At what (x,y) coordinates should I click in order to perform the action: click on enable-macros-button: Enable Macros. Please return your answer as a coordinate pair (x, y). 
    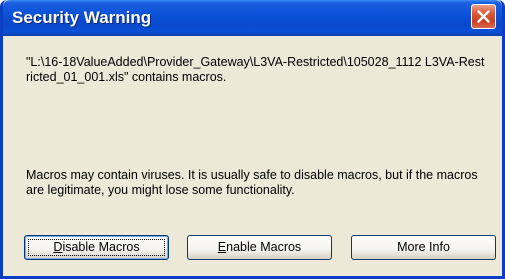
    Looking at the image, I should click on (259, 247).